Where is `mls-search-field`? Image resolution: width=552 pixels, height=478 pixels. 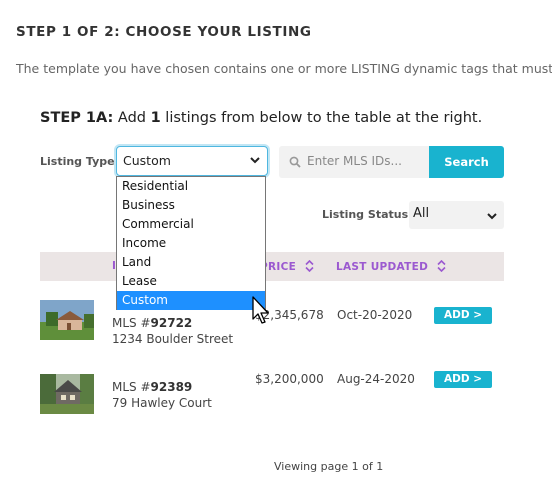
mls-search-field is located at coordinates (354, 162).